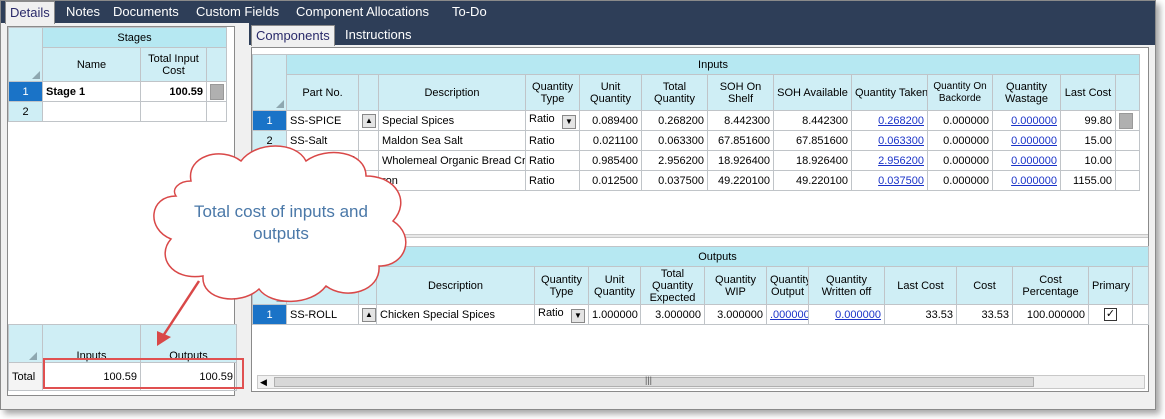  What do you see at coordinates (889, 92) in the screenshot?
I see `col-quantity-taken: Quantity Taken` at bounding box center [889, 92].